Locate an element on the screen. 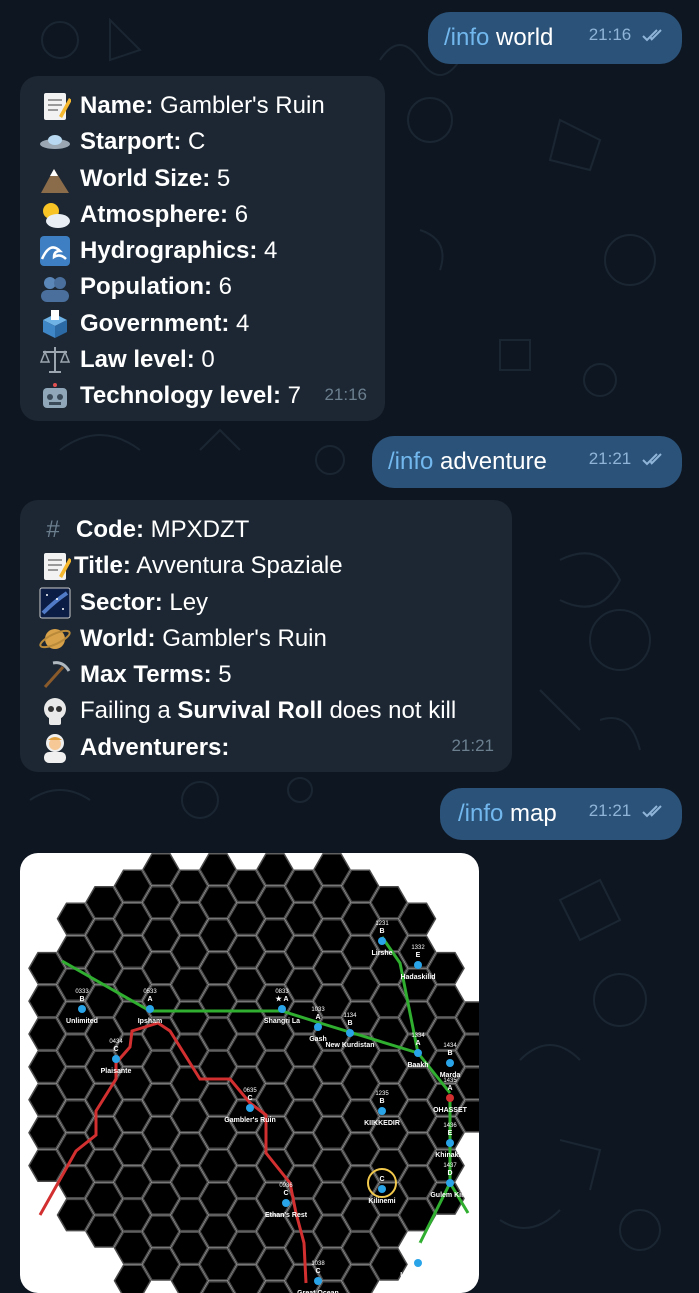 The width and height of the screenshot is (699, 1293). outgoing-message-adventure: /info adventure 21:21 is located at coordinates (527, 462).